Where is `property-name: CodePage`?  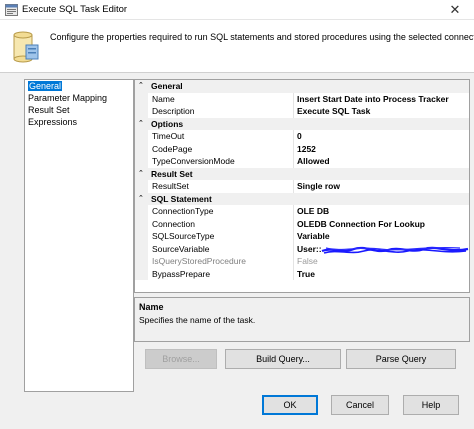 property-name: CodePage is located at coordinates (172, 148).